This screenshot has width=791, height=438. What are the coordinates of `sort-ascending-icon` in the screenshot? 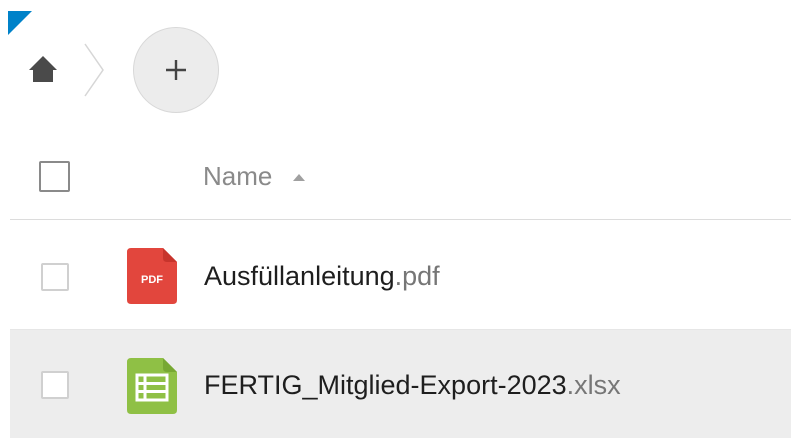 It's located at (299, 177).